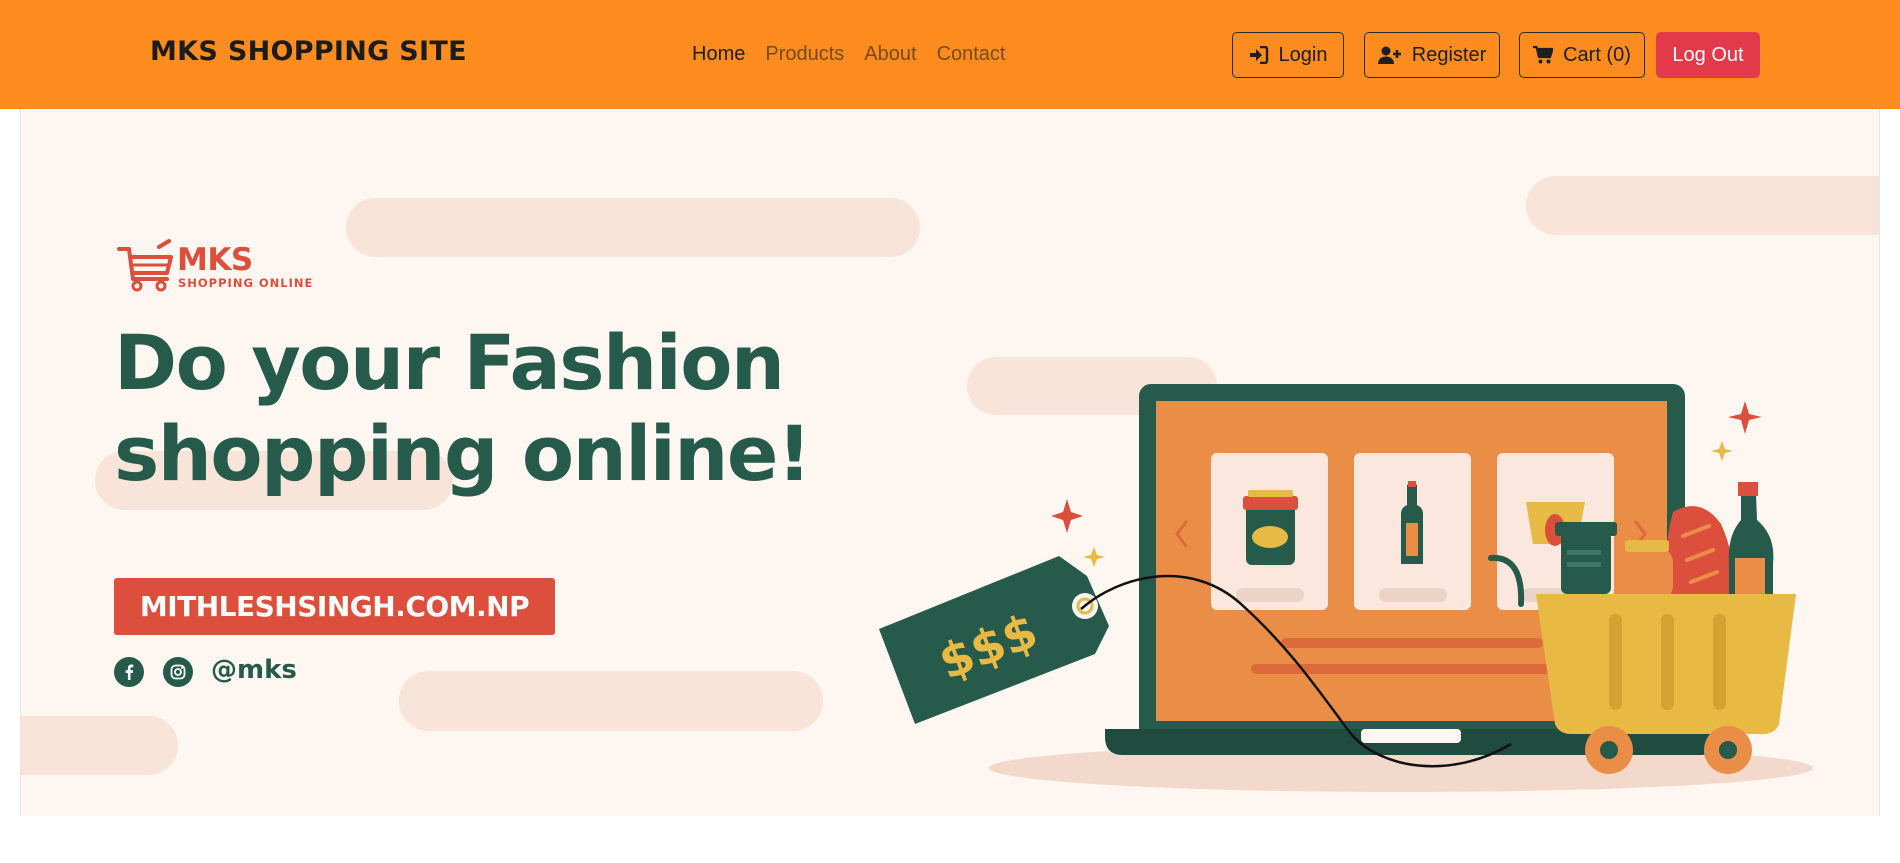  I want to click on nav-links: Home Products About Contact, so click(849, 54).